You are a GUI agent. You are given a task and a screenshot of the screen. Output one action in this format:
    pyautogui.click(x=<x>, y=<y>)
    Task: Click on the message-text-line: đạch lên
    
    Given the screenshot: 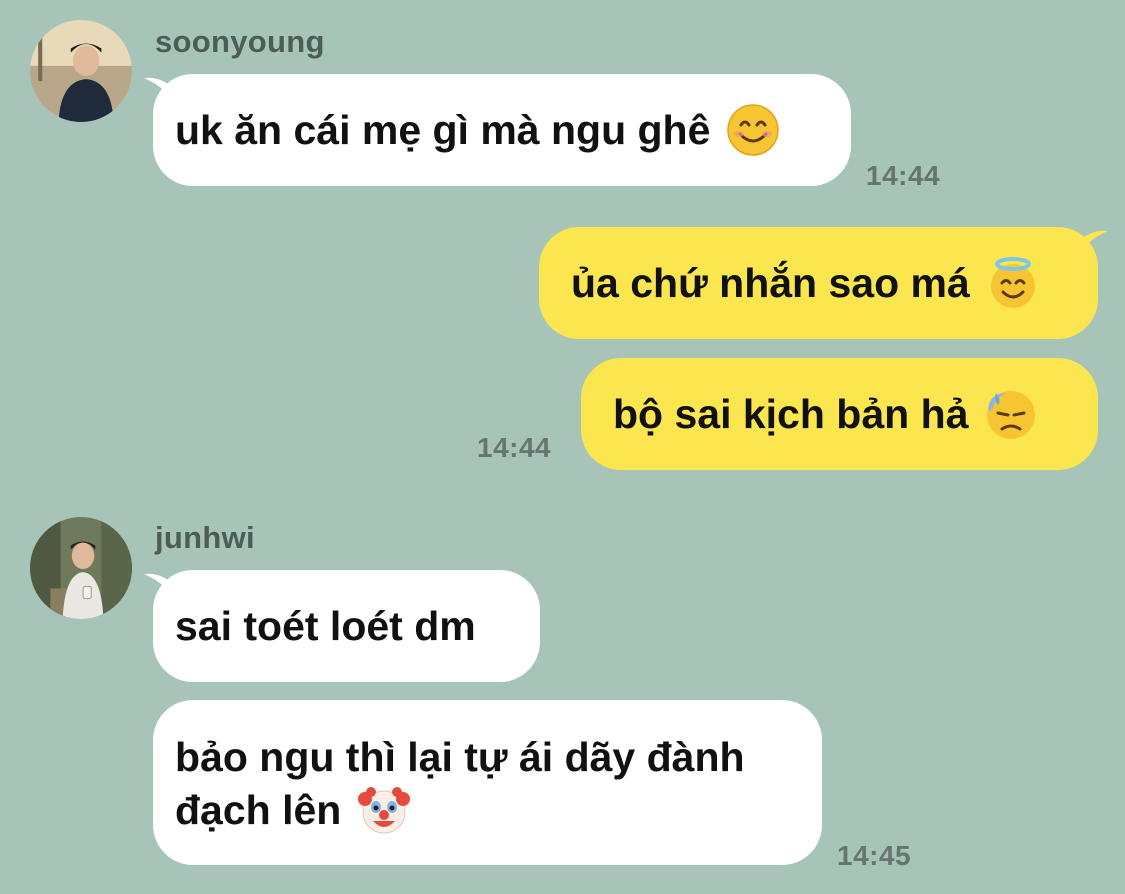 What is the action you would take?
    pyautogui.click(x=258, y=810)
    